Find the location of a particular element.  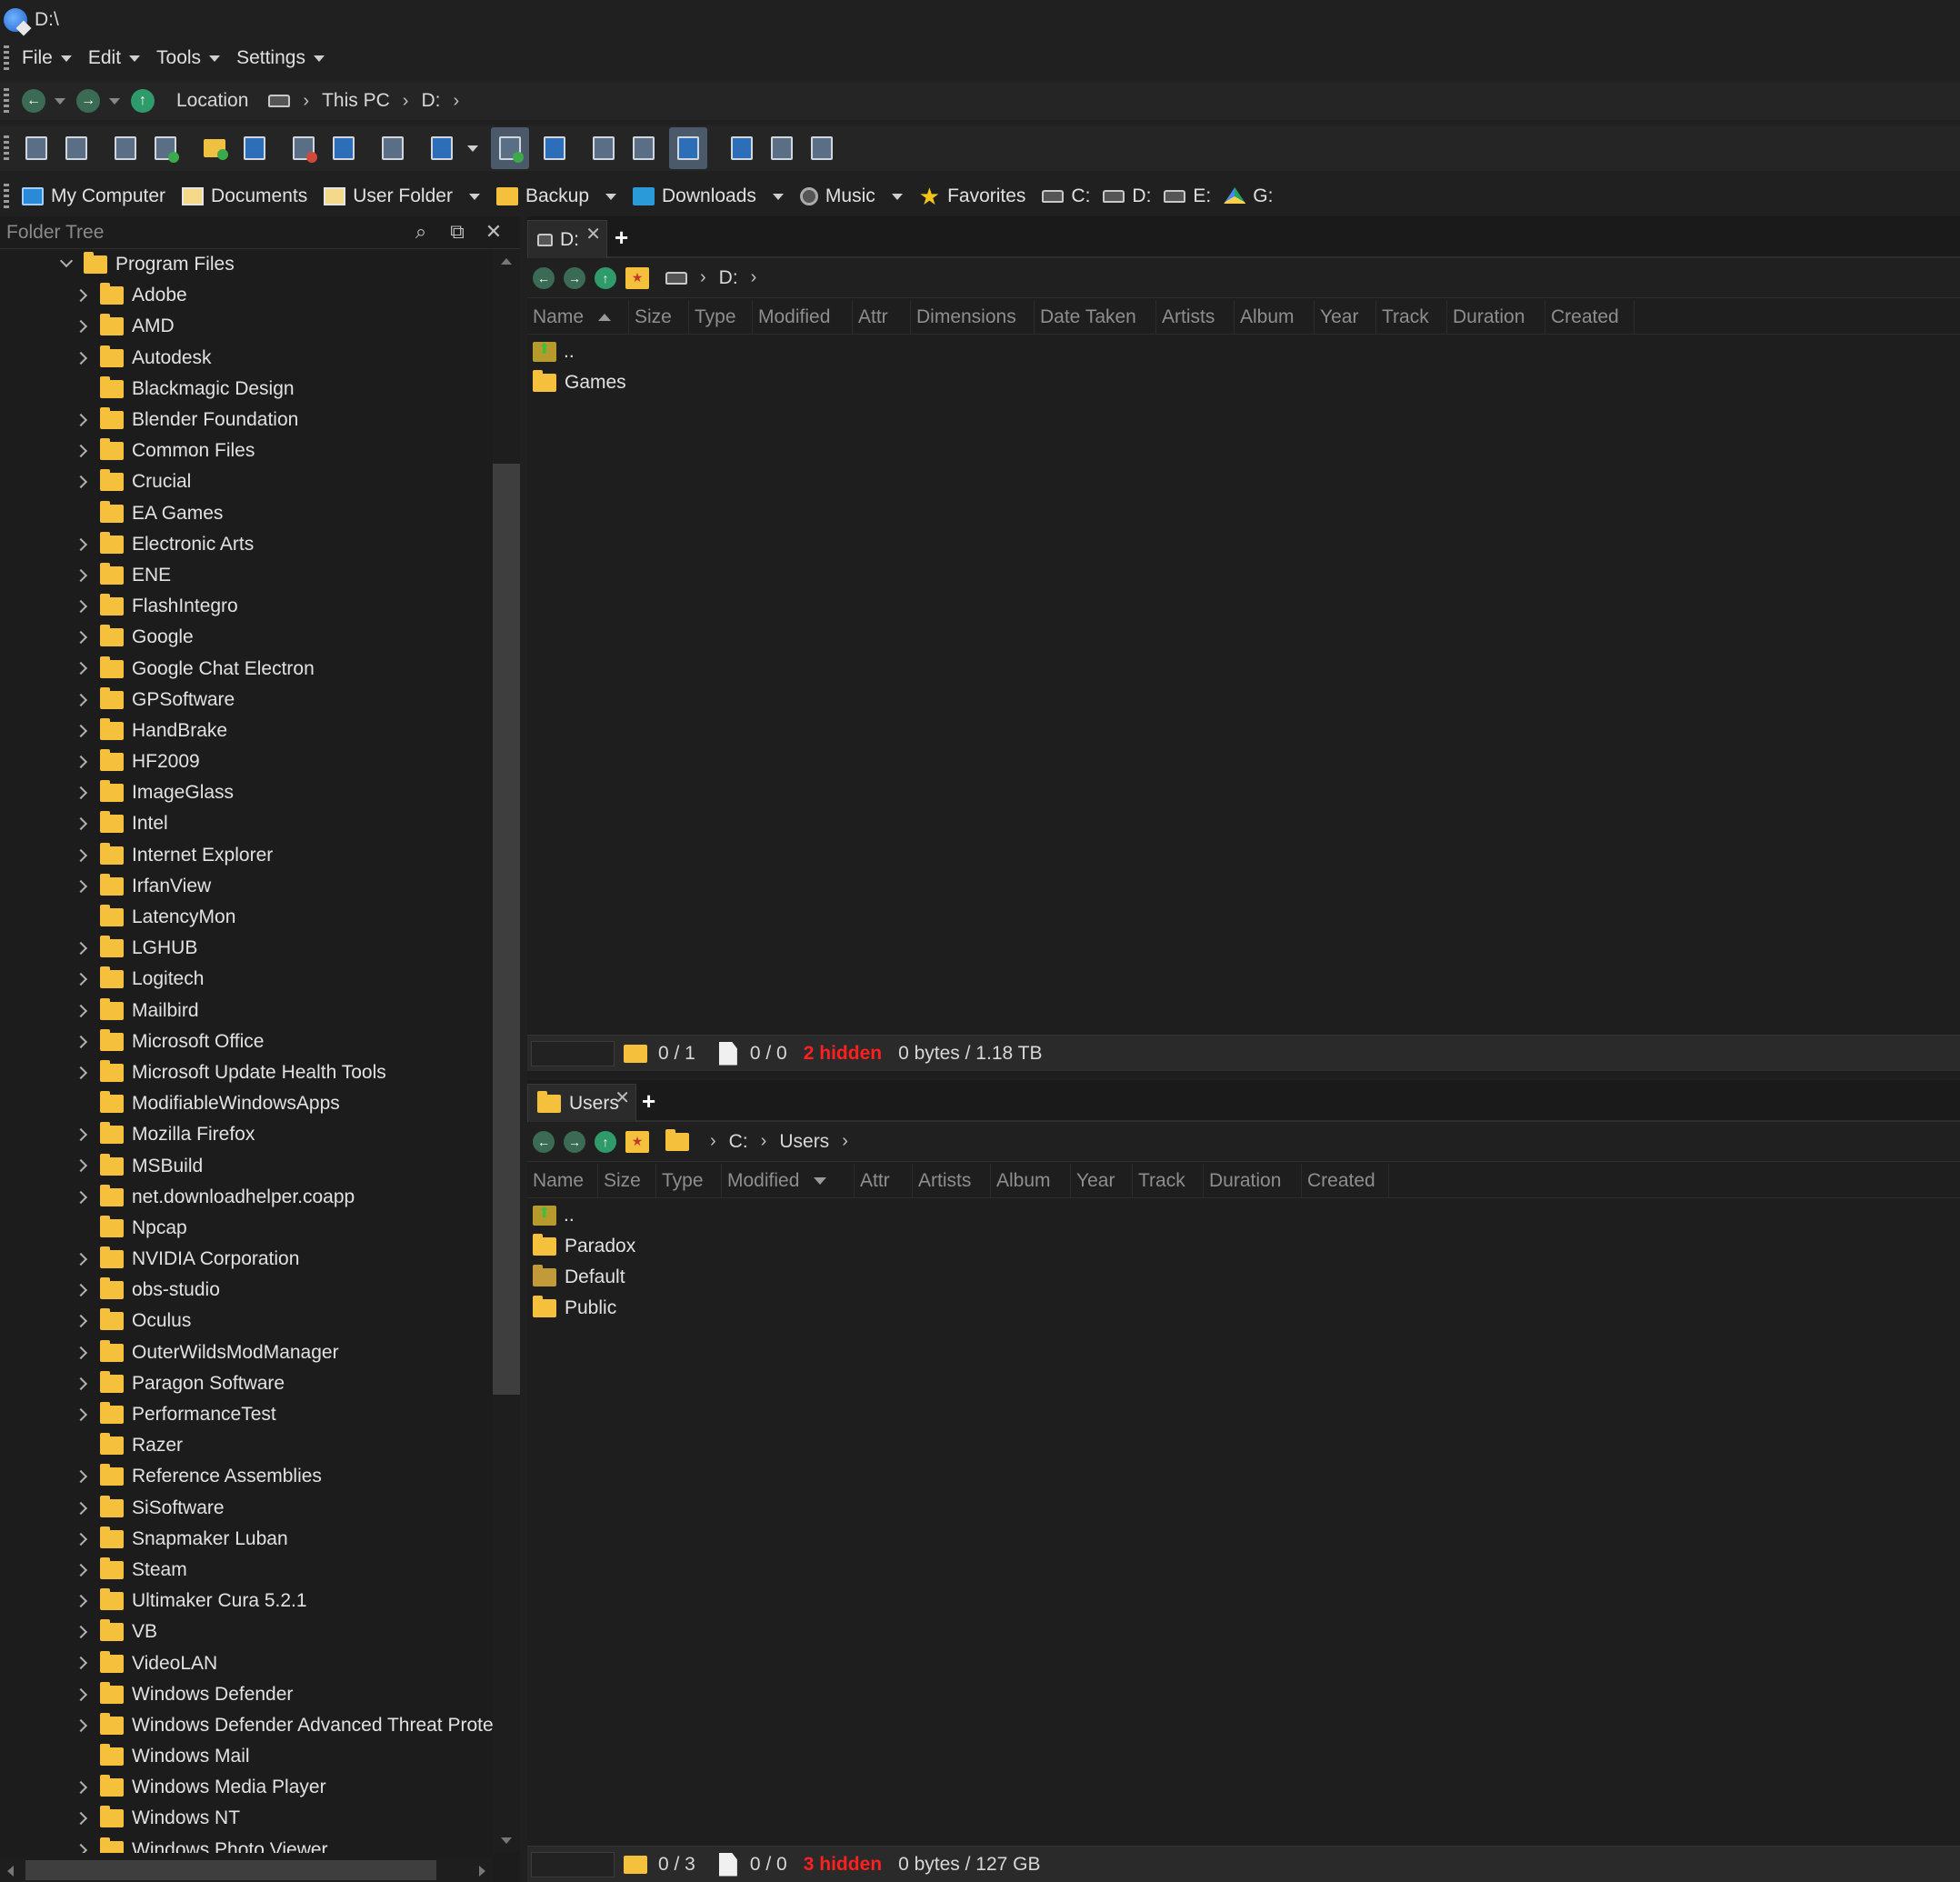

tree-item: ModifiableWindowsApps is located at coordinates (247, 1103).